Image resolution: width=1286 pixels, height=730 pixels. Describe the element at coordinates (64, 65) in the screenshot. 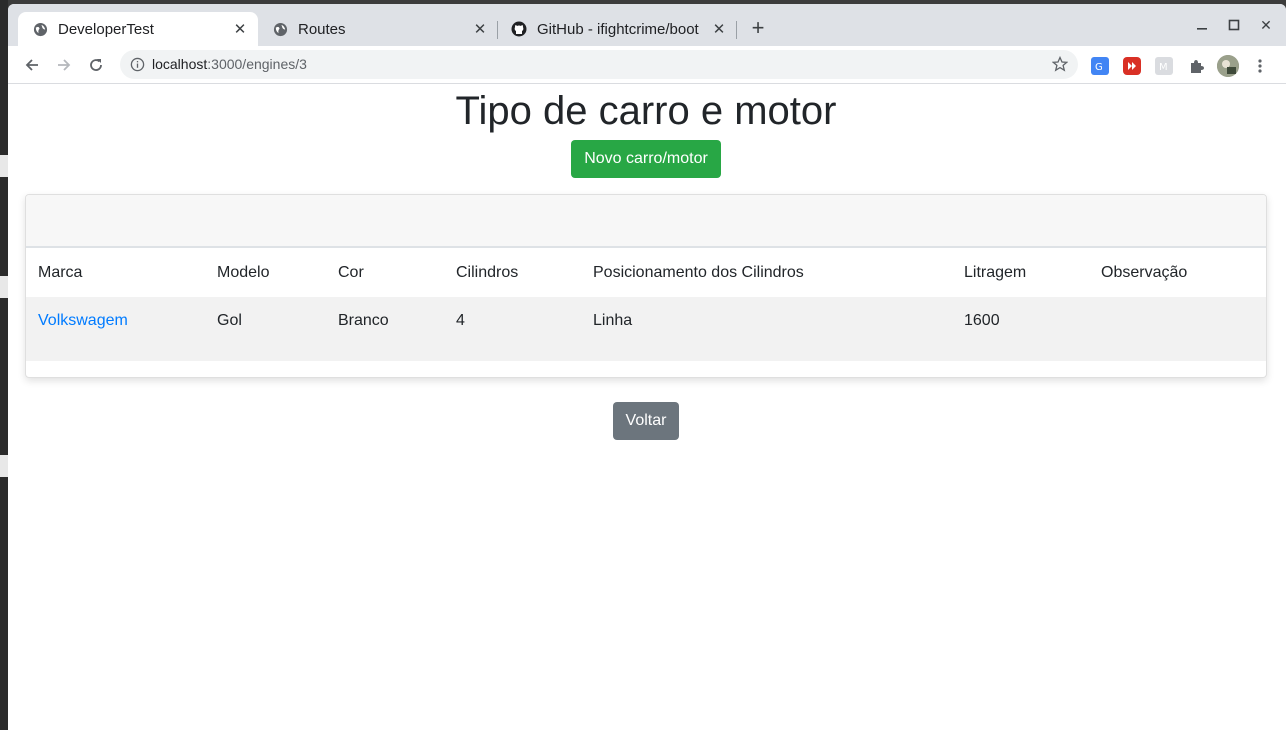

I see `forward-arrow-icon` at that location.